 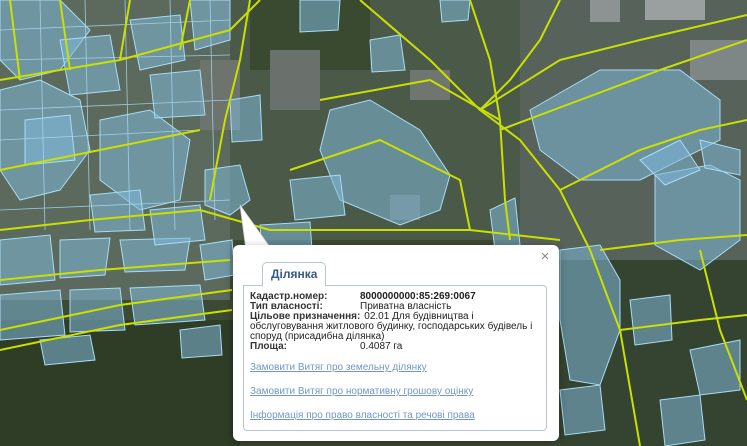 I want to click on area-row: Площа: 0.4087 га, so click(x=395, y=347).